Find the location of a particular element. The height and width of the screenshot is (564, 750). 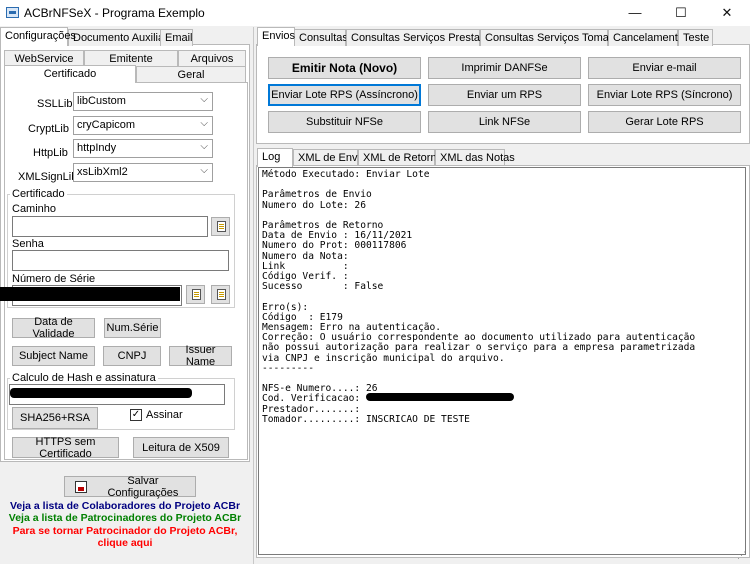

https-sem-certificado-button: HTTPS sem Certificado is located at coordinates (65, 448).